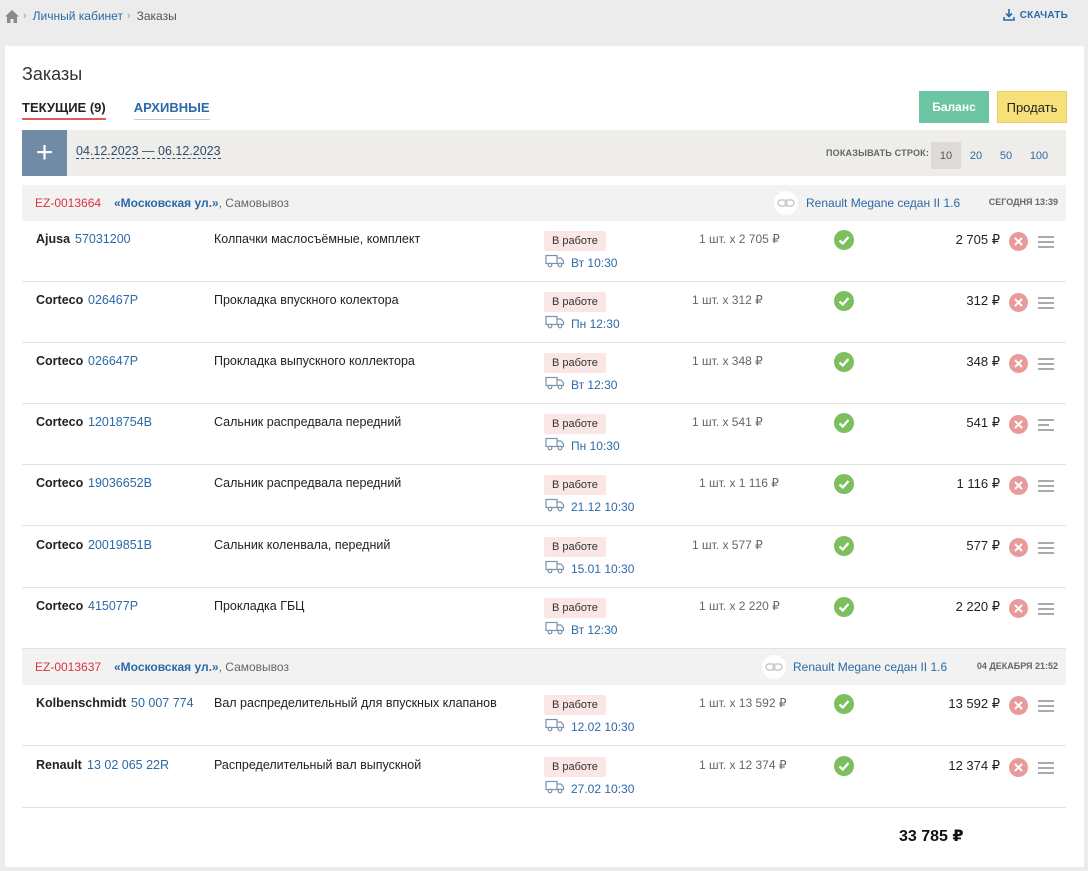 The height and width of the screenshot is (871, 1088). Describe the element at coordinates (64, 110) in the screenshot. I see `tab-current: ТЕКУЩИЕ (9)` at that location.